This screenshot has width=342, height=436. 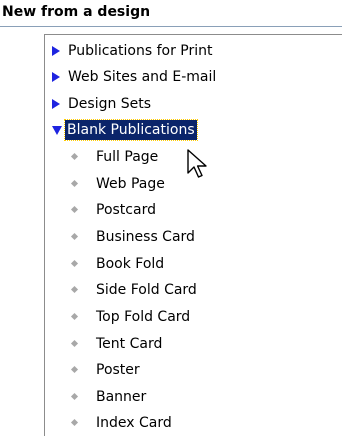 What do you see at coordinates (134, 423) in the screenshot?
I see `tree-item-label: Index Card` at bounding box center [134, 423].